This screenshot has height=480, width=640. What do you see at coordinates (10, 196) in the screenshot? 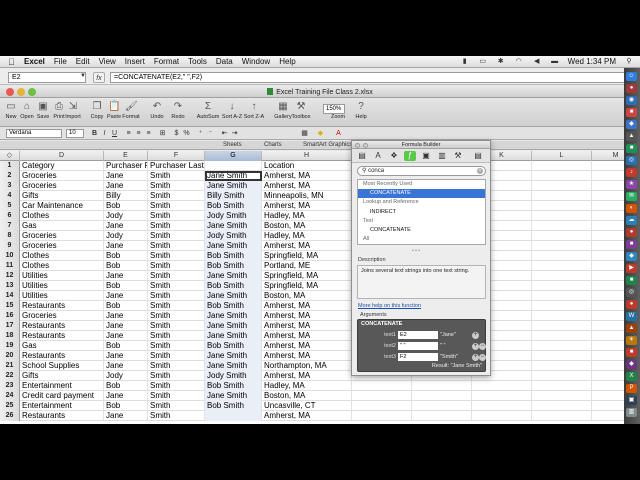
I see `row-header: 4` at bounding box center [10, 196].